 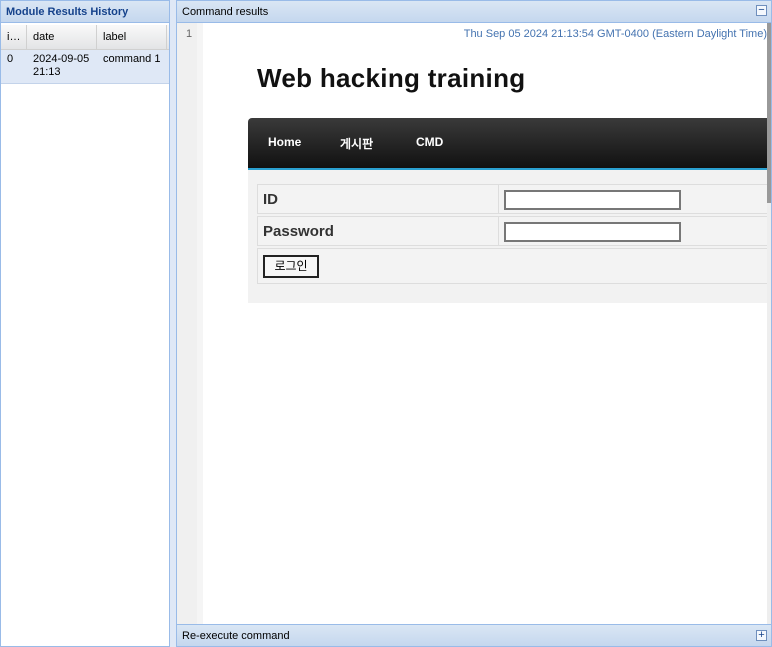 I want to click on password-input, so click(x=592, y=232).